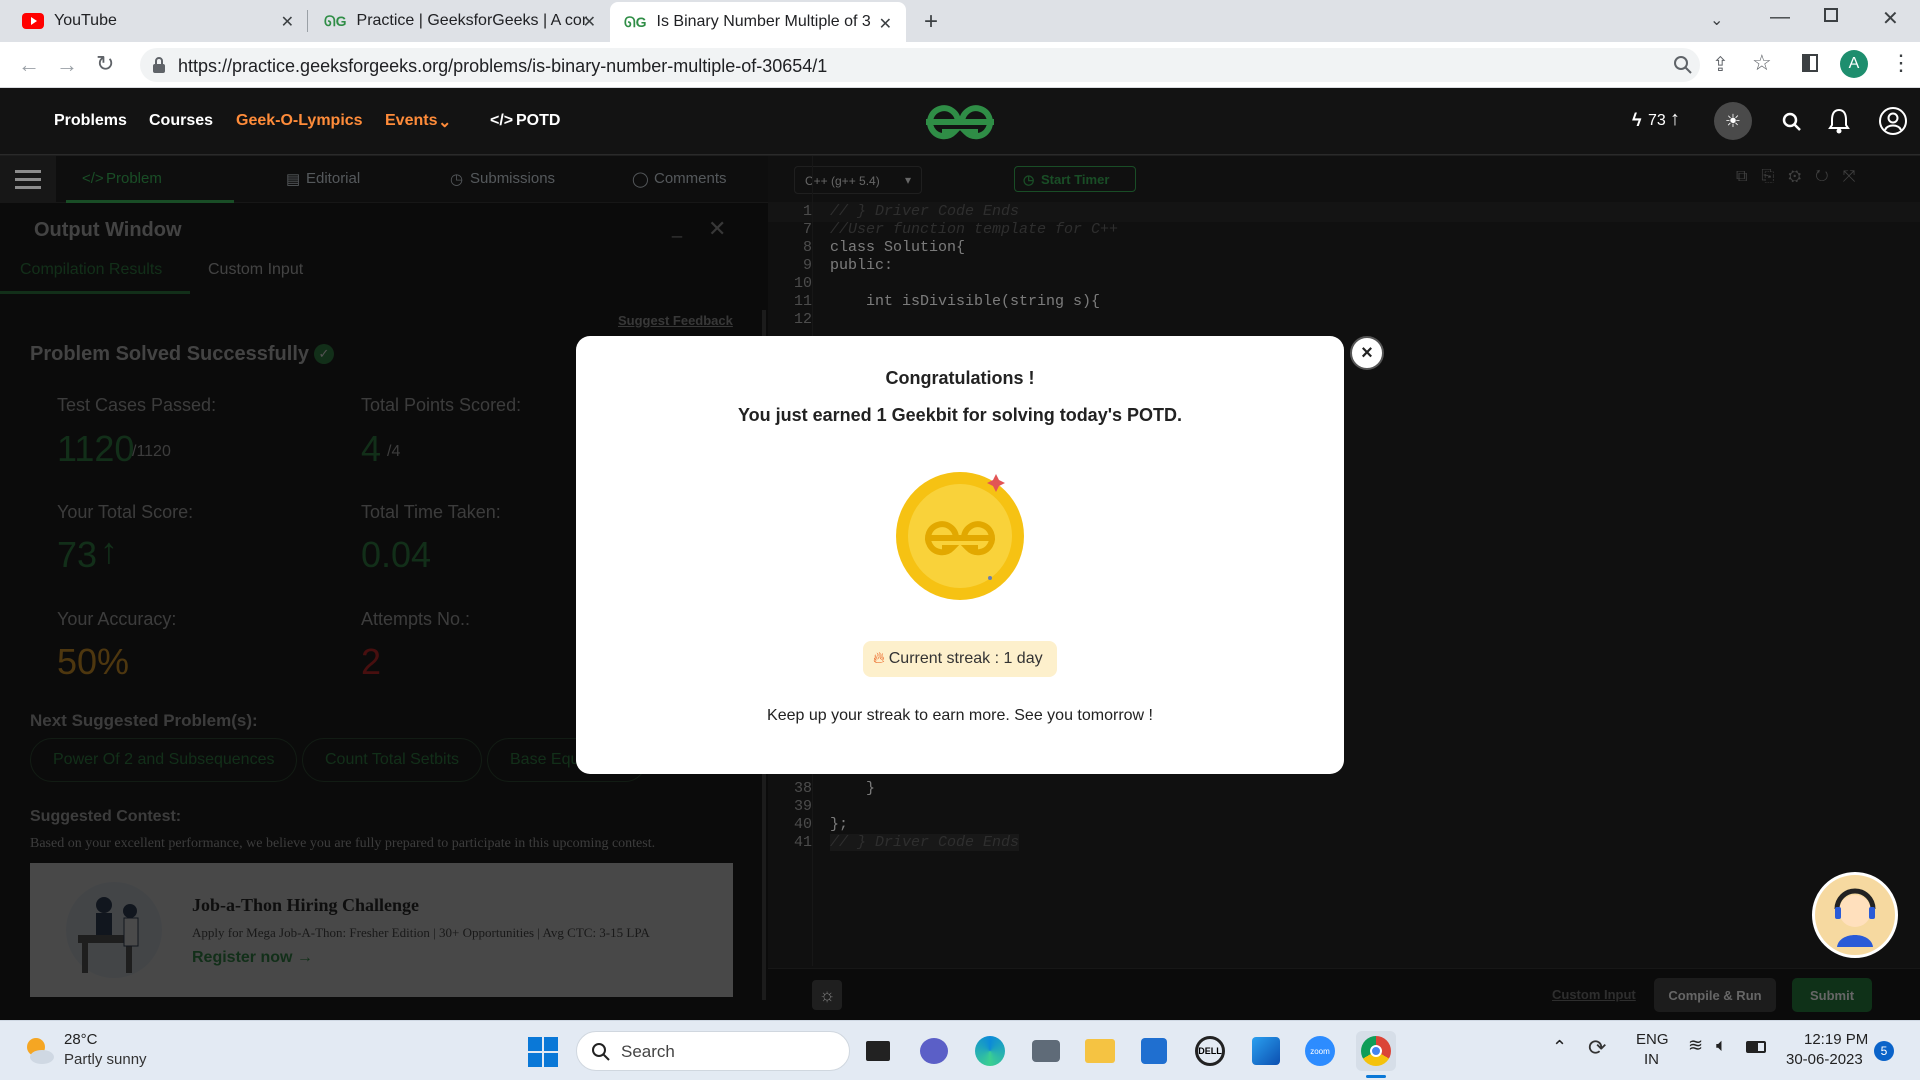 Image resolution: width=1920 pixels, height=1080 pixels. Describe the element at coordinates (1839, 121) in the screenshot. I see `bell-icon` at that location.